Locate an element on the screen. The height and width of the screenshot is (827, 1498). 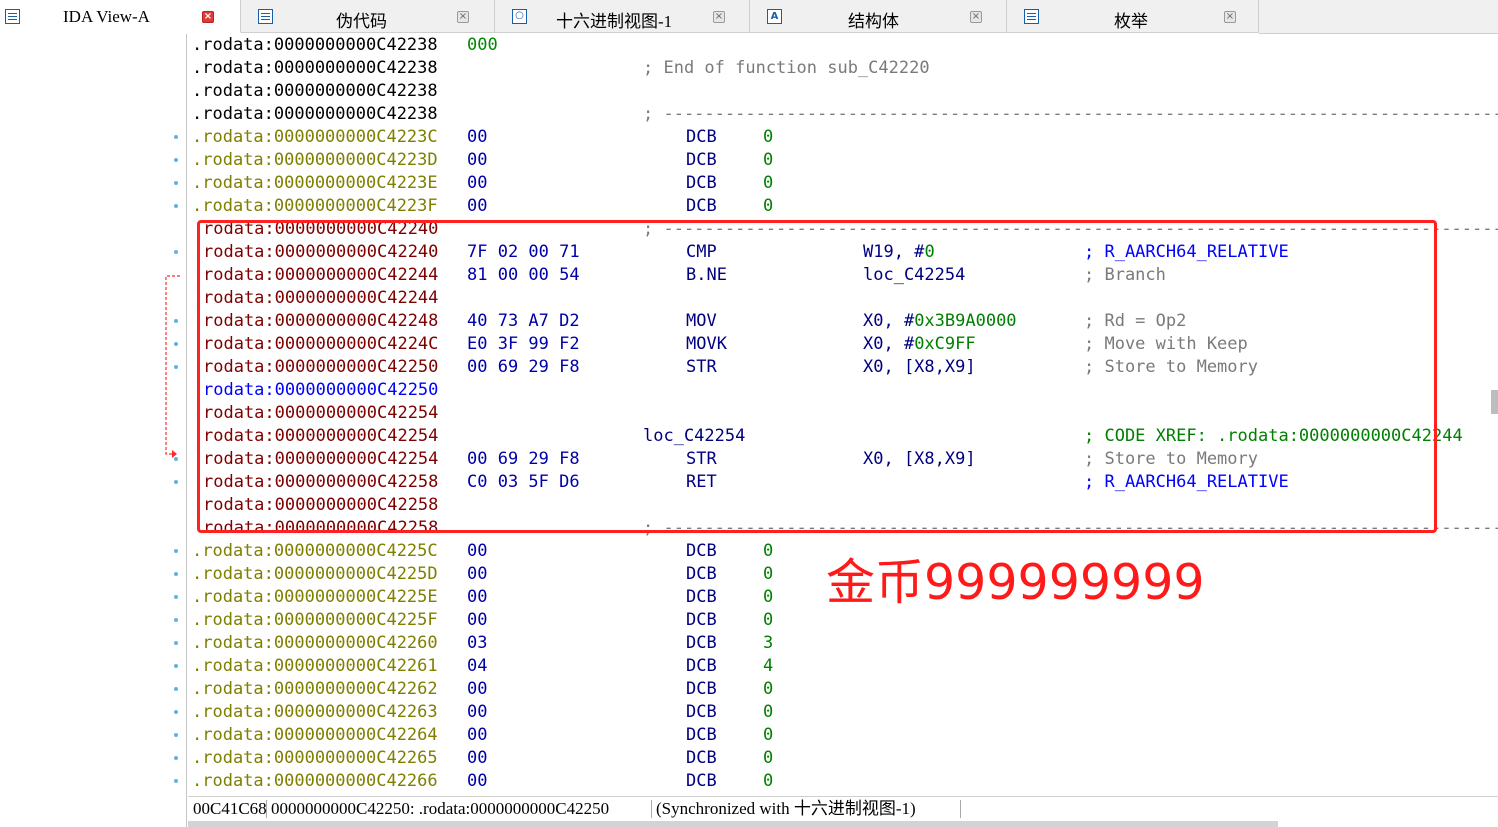
branch-arrow-icon is located at coordinates (172, 366).